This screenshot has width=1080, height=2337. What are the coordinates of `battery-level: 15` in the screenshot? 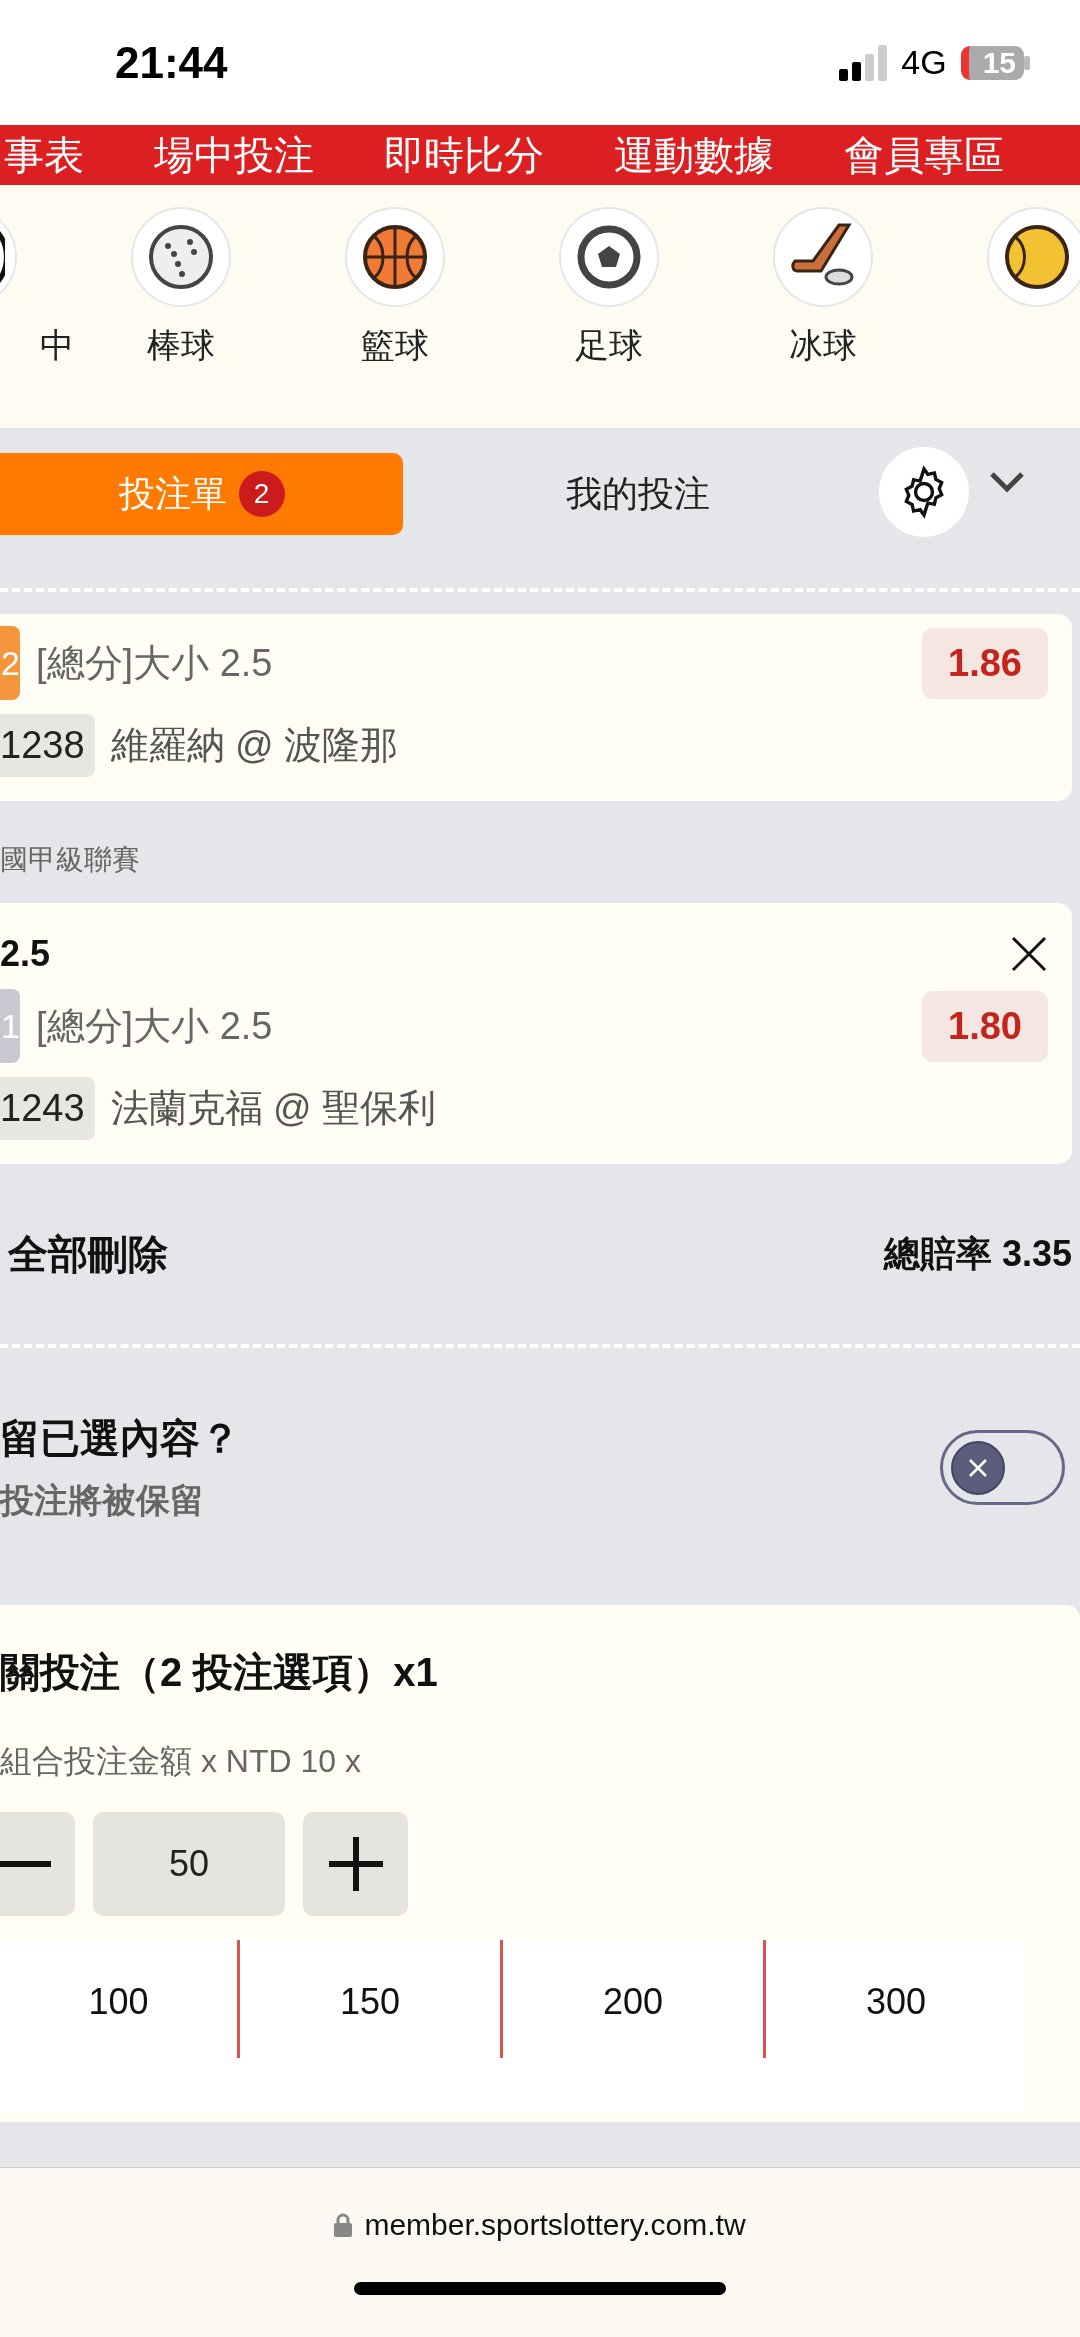 It's located at (992, 62).